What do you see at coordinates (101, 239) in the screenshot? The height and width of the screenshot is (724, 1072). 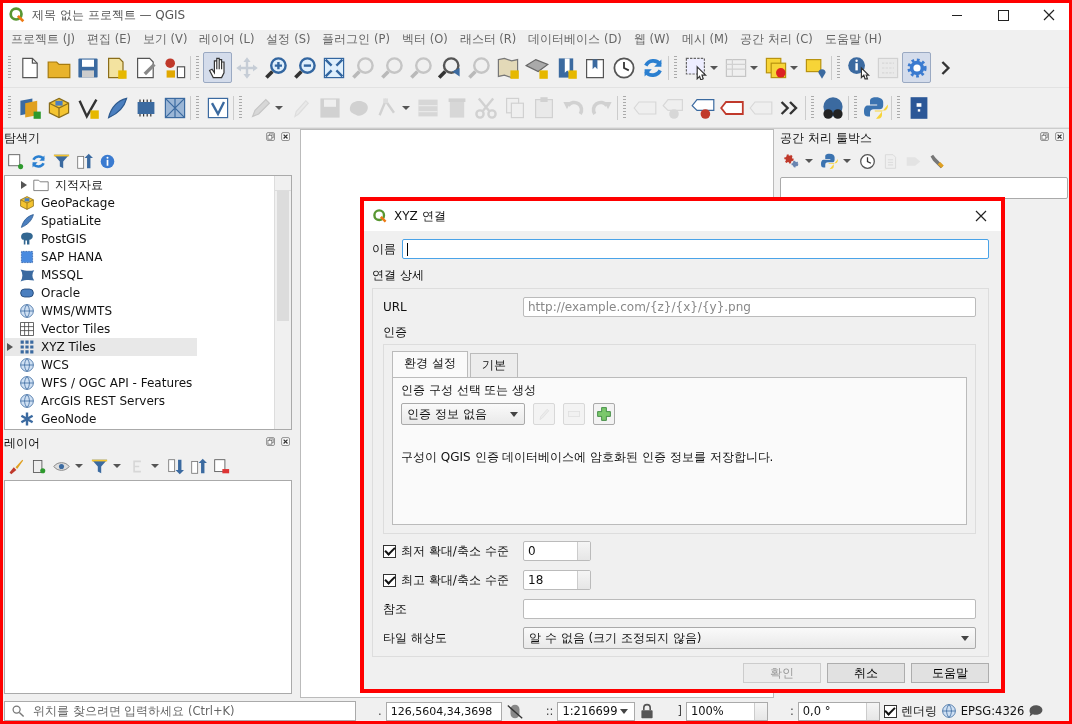 I see `tree-item: PostGIS` at bounding box center [101, 239].